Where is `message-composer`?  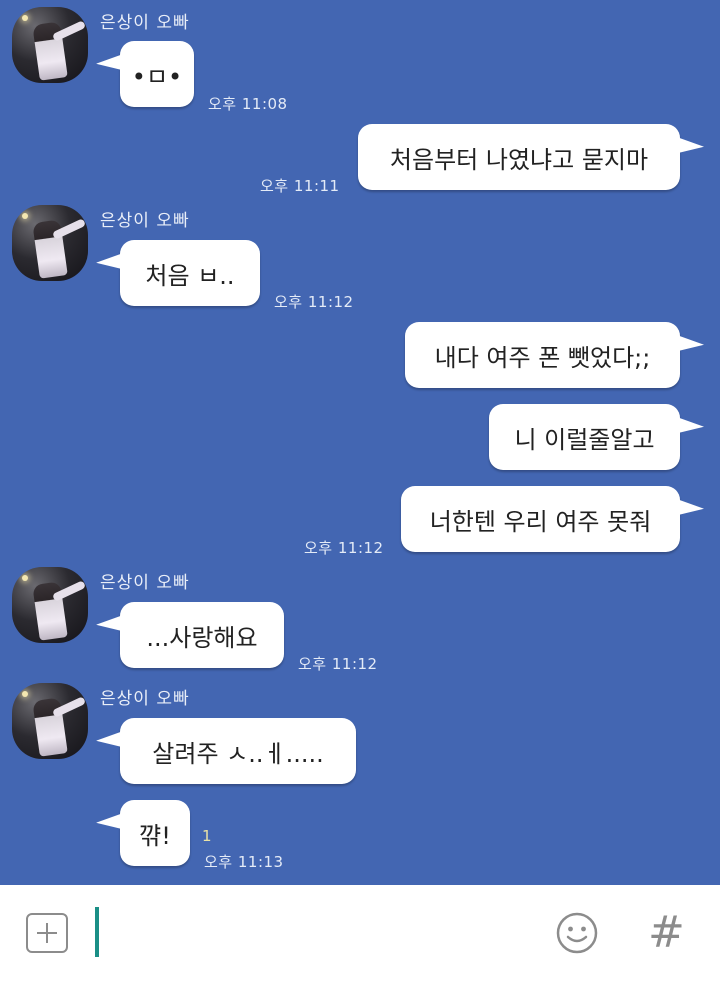 message-composer is located at coordinates (360, 933).